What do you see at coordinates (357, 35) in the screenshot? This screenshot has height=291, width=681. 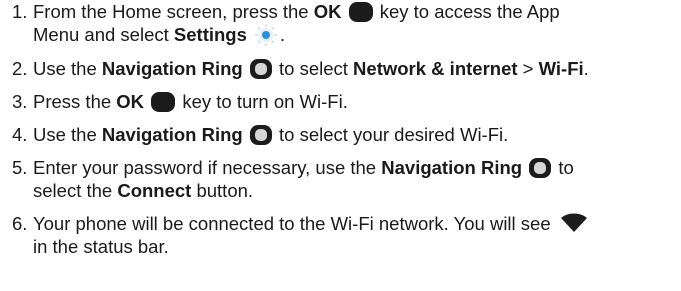 I see `step-line: Menu and select Settings .` at bounding box center [357, 35].